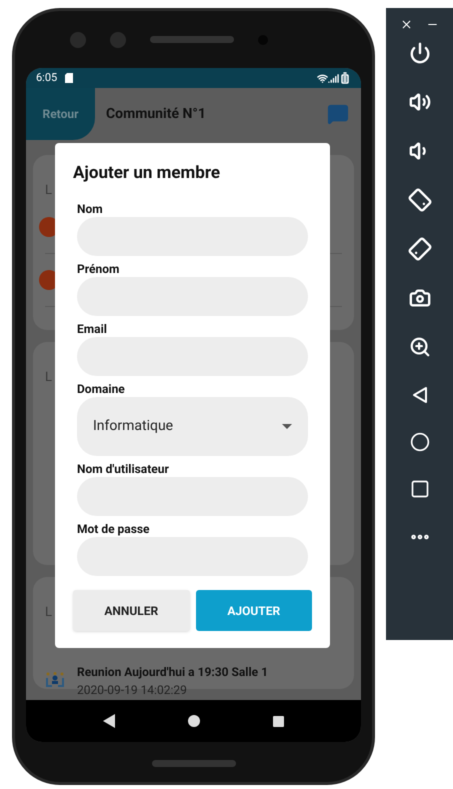 The height and width of the screenshot is (789, 453). I want to click on field-label: Prénom, so click(98, 269).